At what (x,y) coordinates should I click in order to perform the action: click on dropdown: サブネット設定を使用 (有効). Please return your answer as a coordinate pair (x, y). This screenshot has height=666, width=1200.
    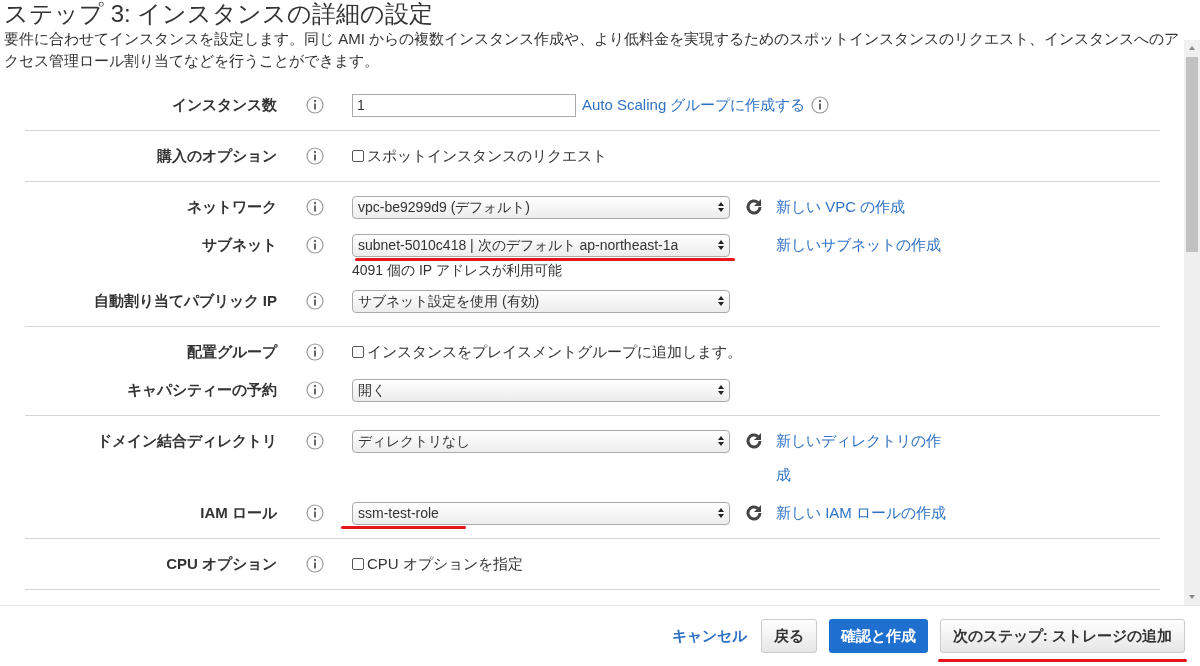
    Looking at the image, I should click on (541, 301).